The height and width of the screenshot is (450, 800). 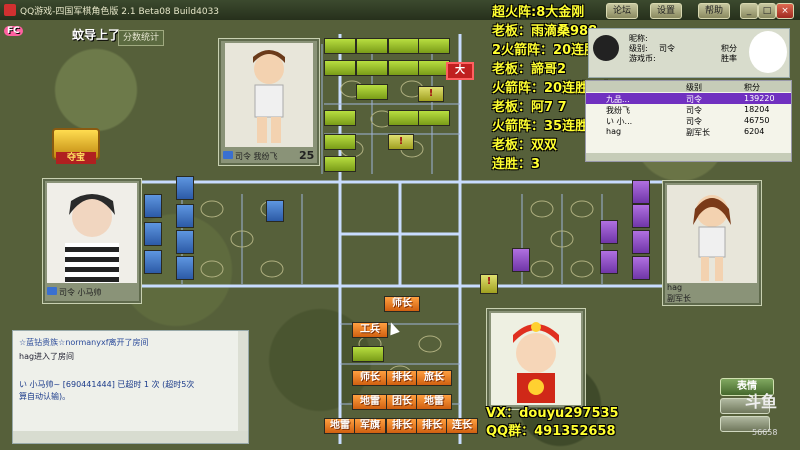 I want to click on chat-line: ☆蓝钻贵族☆normanyxf离开了房间, so click(x=84, y=342).